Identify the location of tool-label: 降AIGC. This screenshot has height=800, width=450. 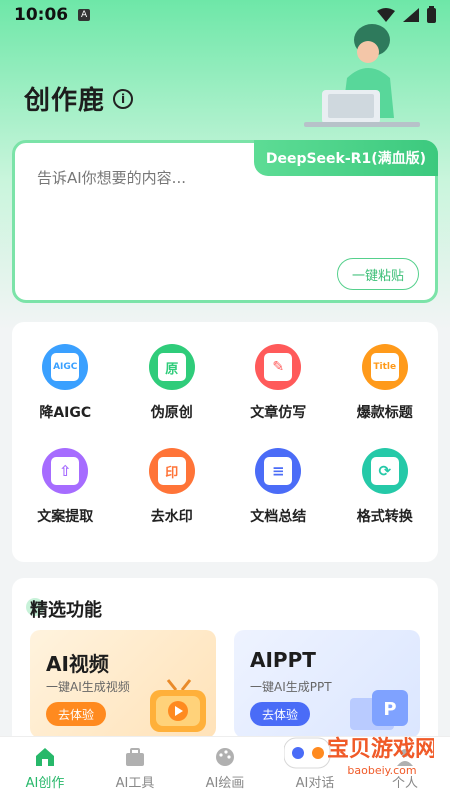
(65, 413).